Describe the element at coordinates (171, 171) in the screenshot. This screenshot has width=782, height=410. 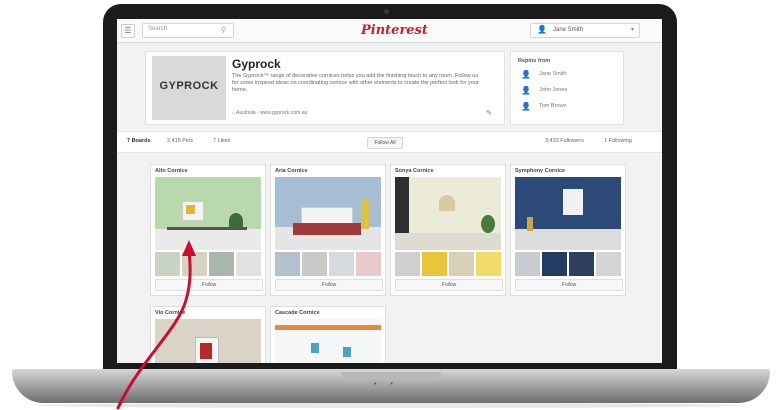
I see `board-title: Alto Cornice` at that location.